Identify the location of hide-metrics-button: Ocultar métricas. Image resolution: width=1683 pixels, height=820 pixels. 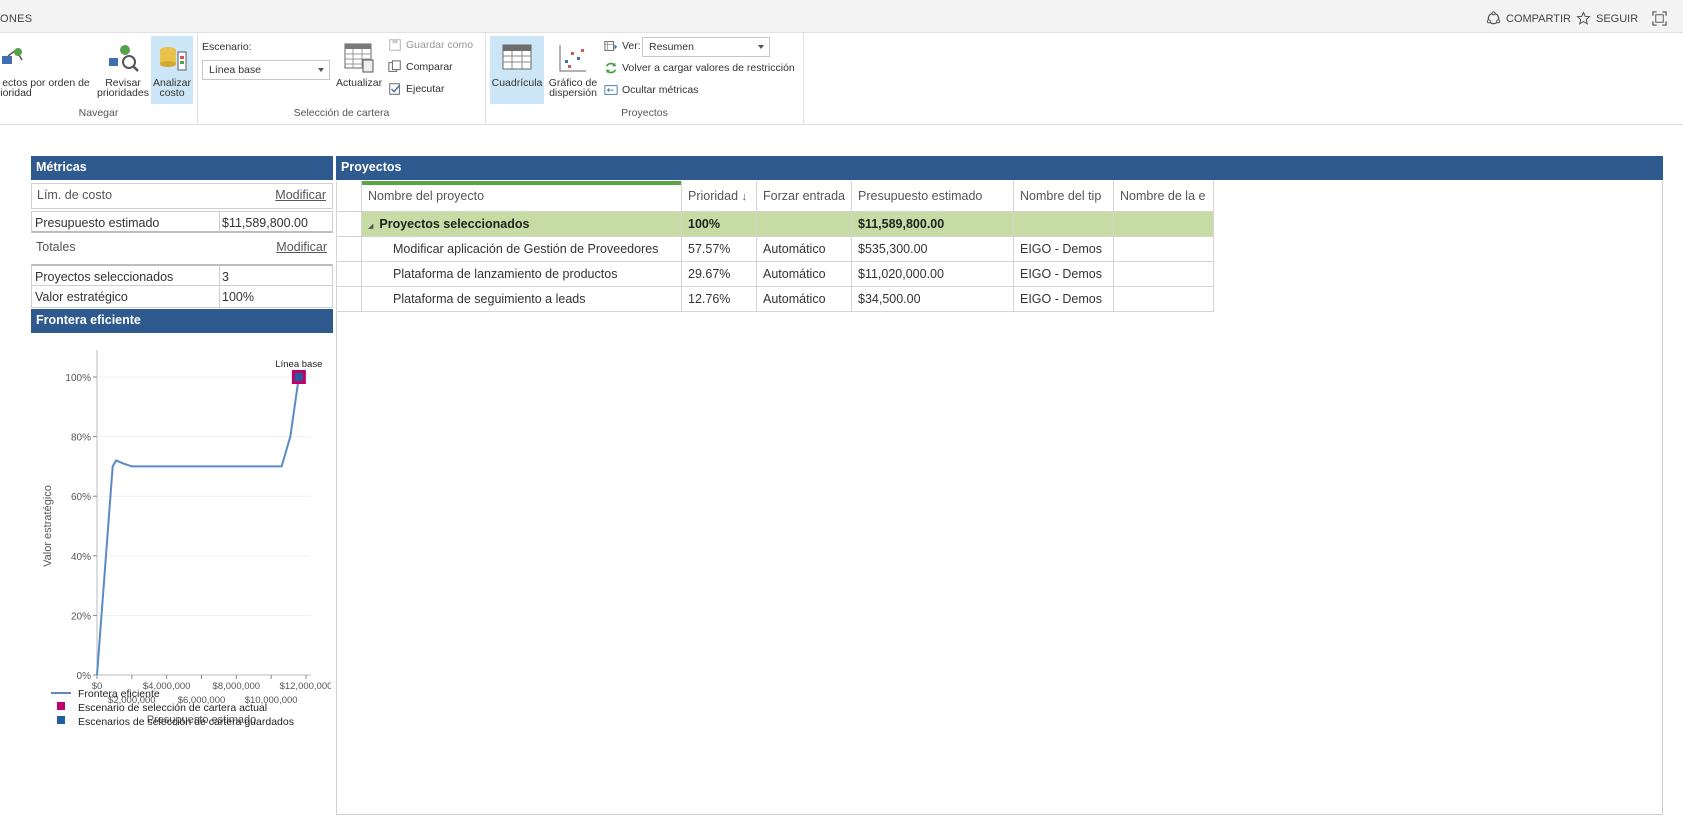
(651, 90).